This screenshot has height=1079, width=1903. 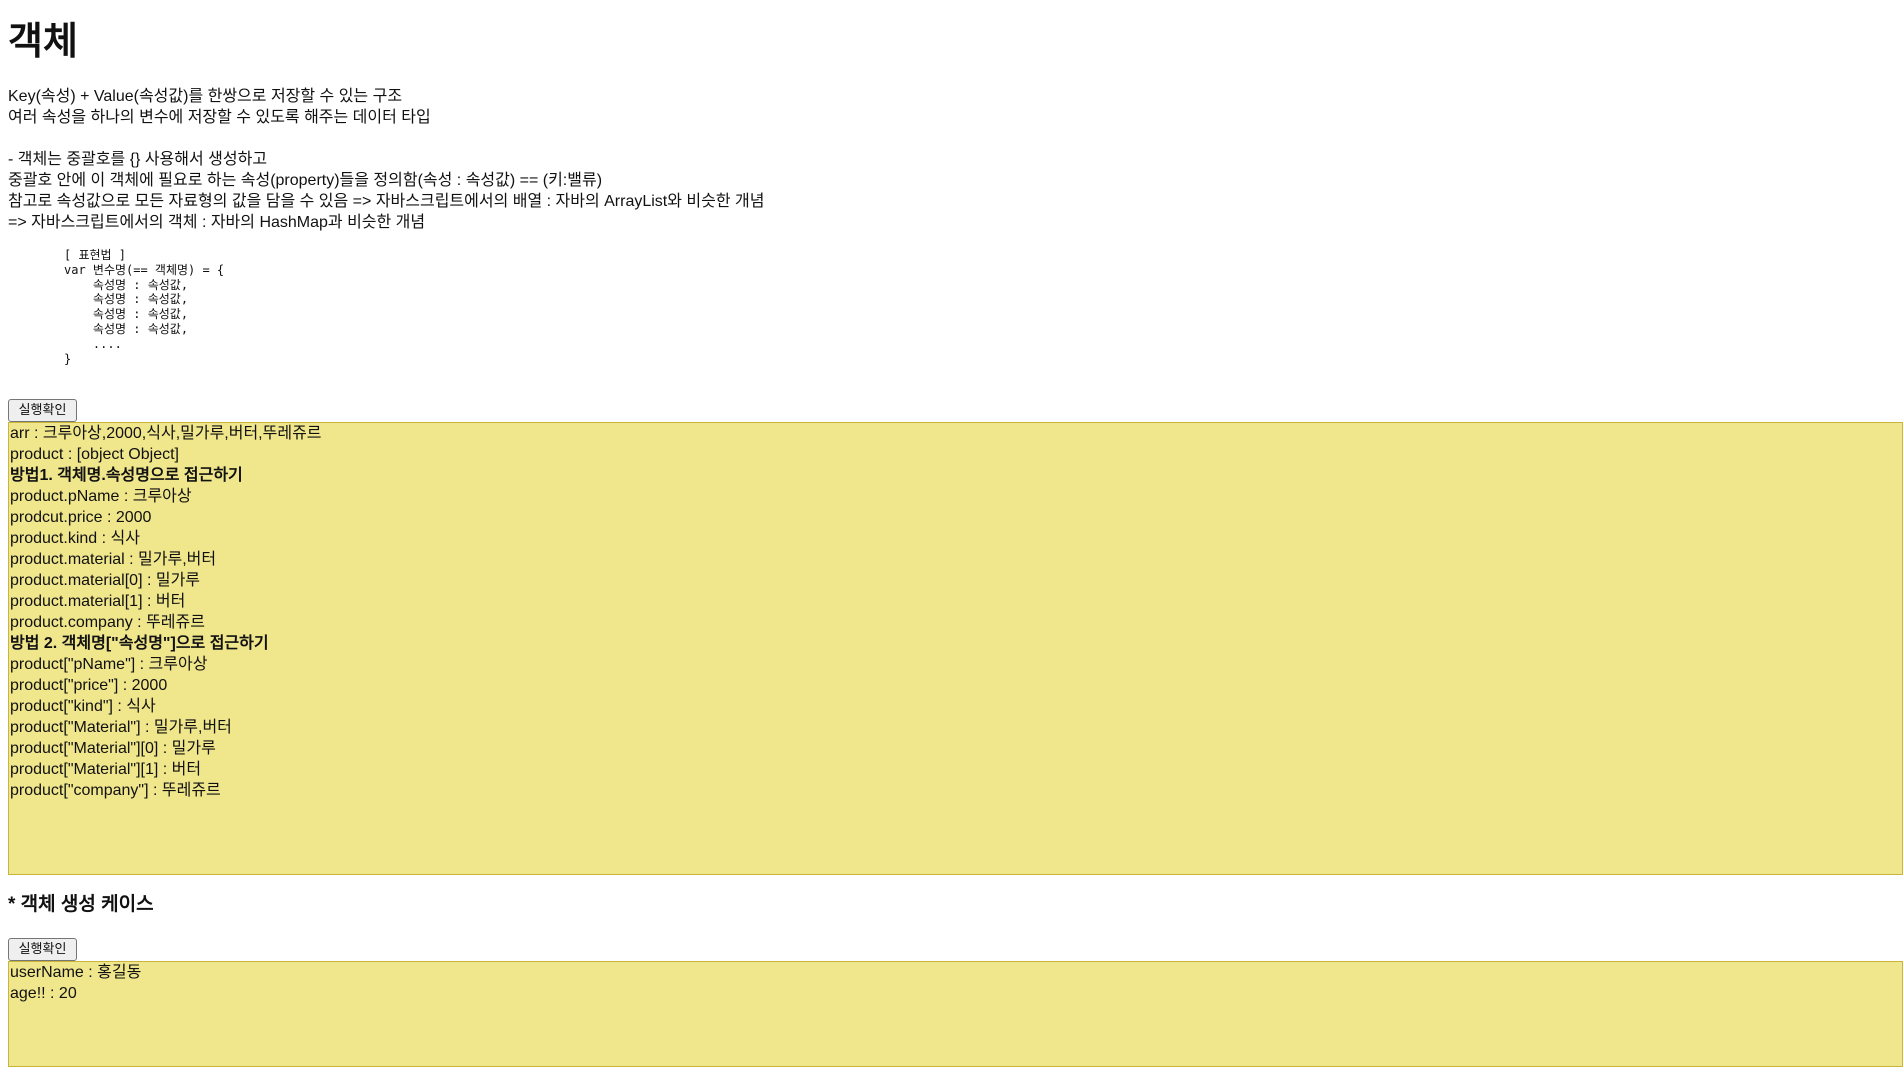 I want to click on code-line: [ 표현법 ], so click(x=95, y=255).